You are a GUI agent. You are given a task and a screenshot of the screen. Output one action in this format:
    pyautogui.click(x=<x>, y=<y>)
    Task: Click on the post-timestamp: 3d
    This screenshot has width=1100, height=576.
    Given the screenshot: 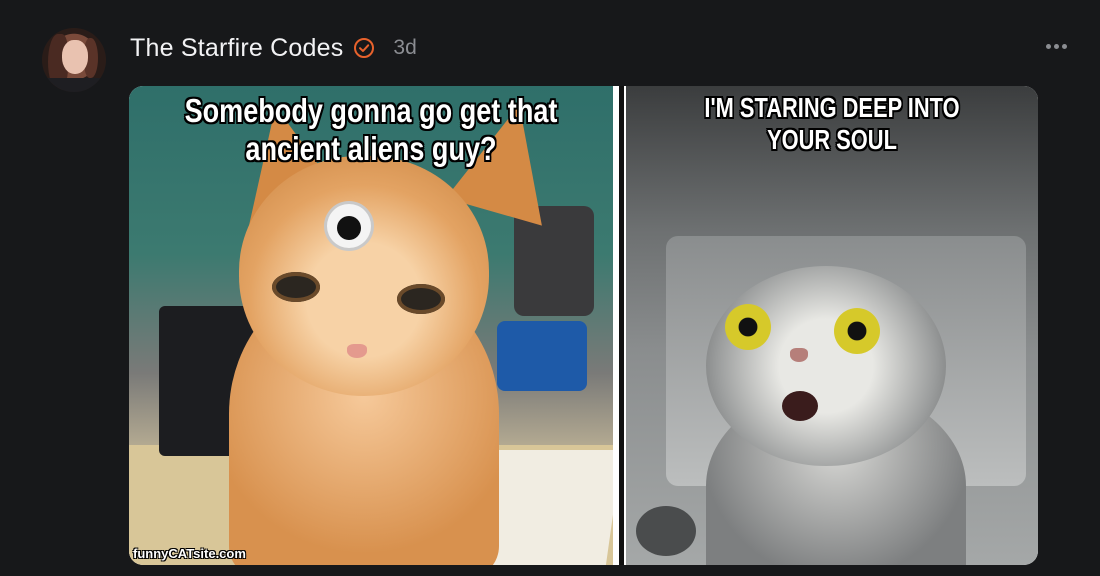 What is the action you would take?
    pyautogui.click(x=404, y=48)
    